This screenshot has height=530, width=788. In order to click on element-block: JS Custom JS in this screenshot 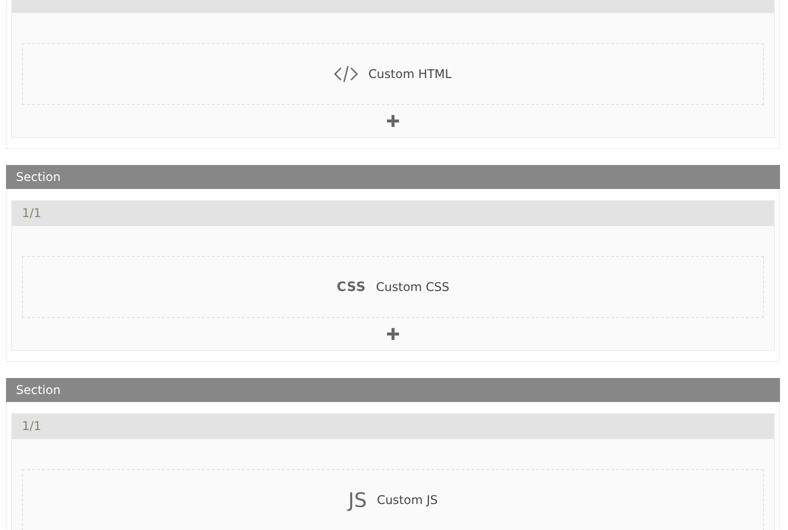, I will do `click(393, 499)`.